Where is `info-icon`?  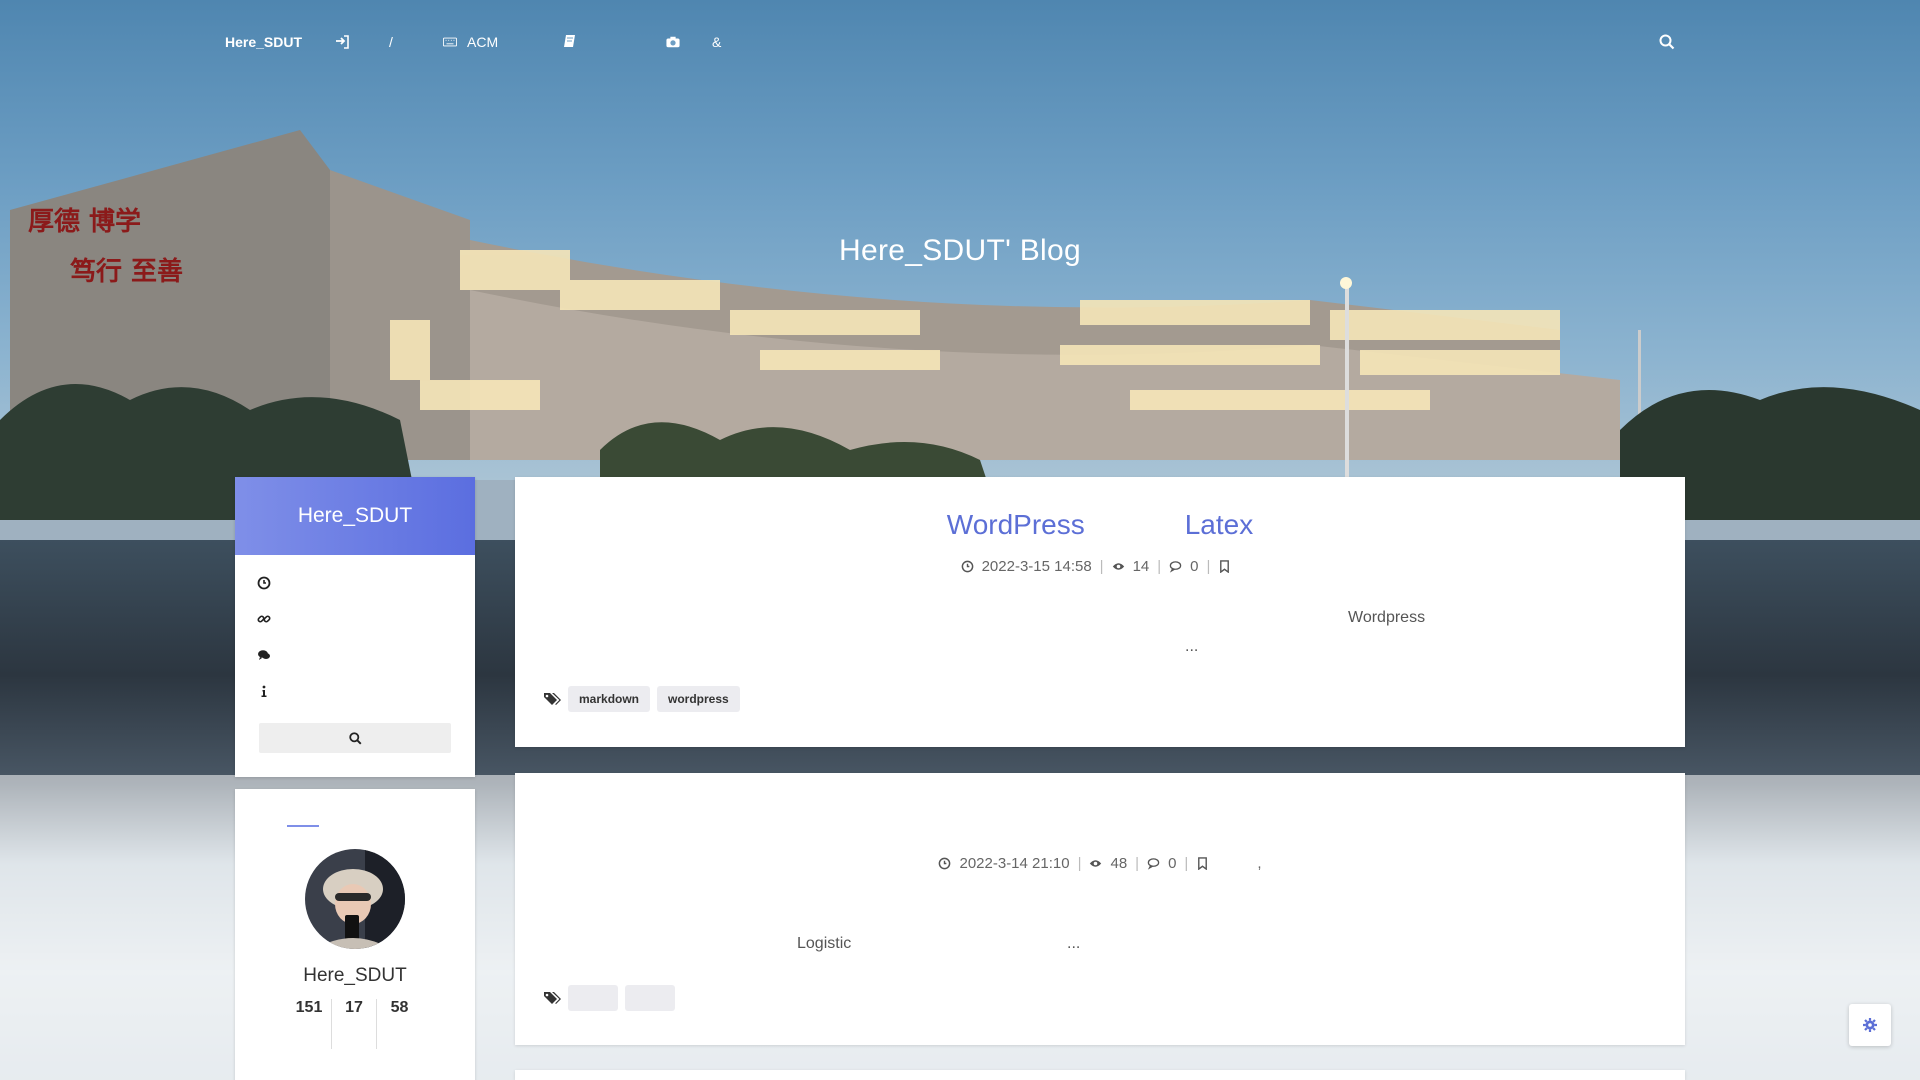
info-icon is located at coordinates (264, 691).